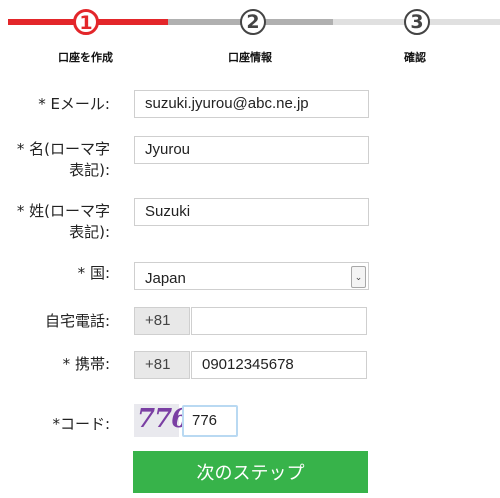 This screenshot has width=500, height=498. Describe the element at coordinates (93, 273) in the screenshot. I see `country-label: * 国:` at that location.